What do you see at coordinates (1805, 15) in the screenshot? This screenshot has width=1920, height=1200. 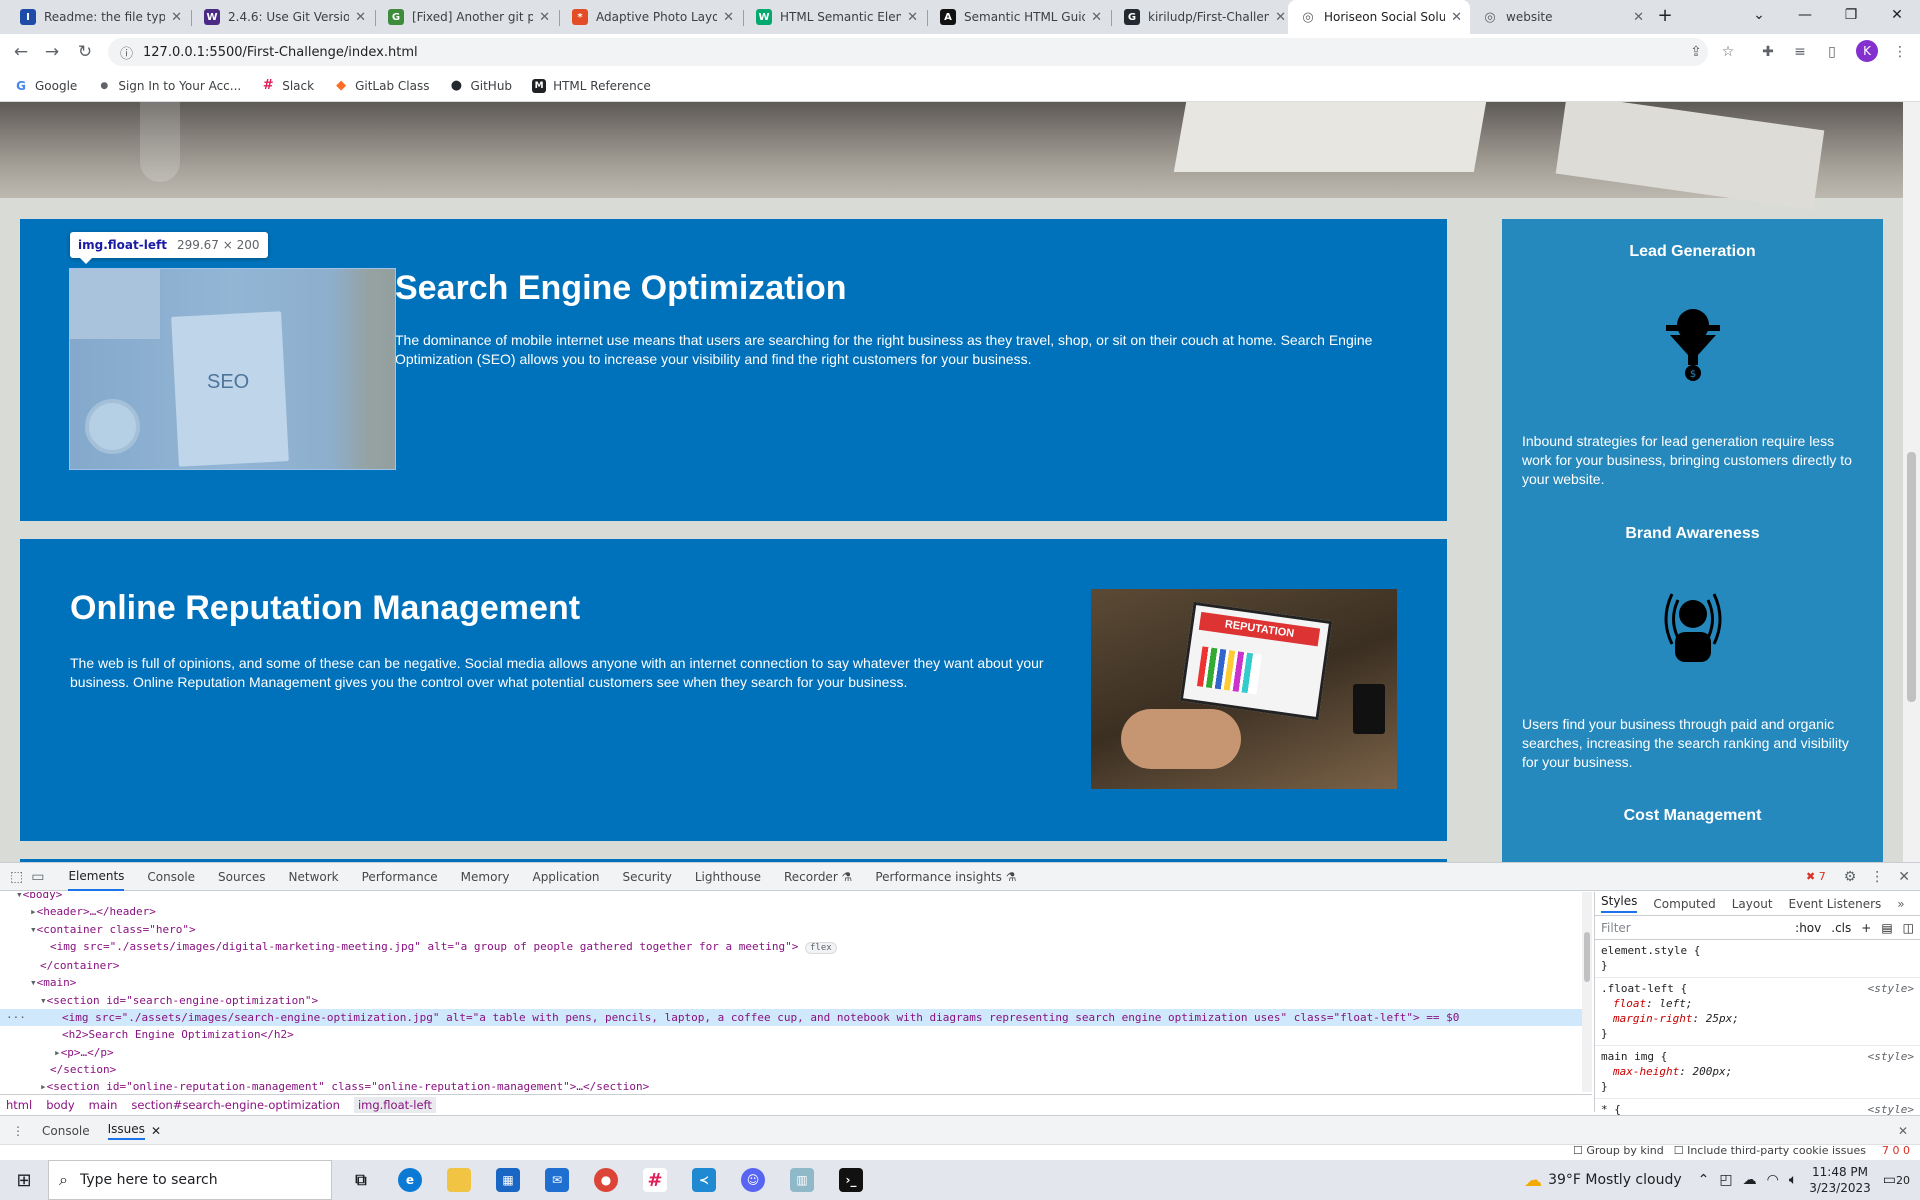 I see `minimize-button: —` at bounding box center [1805, 15].